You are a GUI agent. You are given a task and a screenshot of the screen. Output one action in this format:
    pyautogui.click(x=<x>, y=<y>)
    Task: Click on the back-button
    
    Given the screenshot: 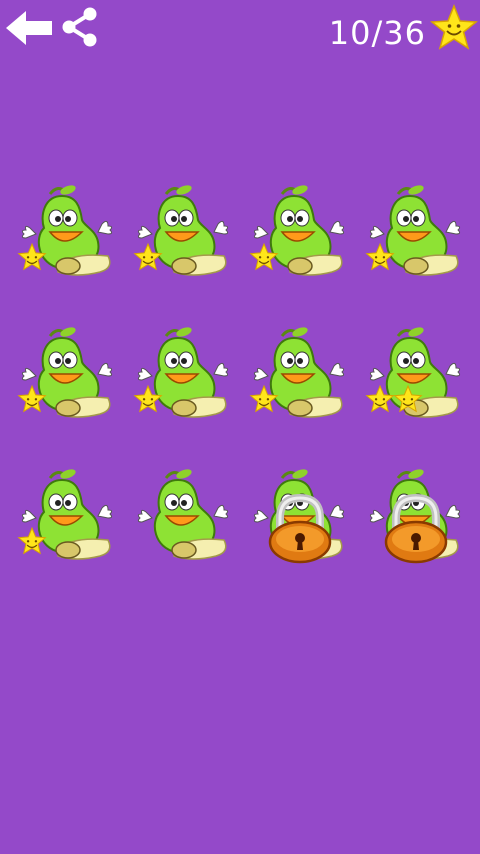 What is the action you would take?
    pyautogui.click(x=29, y=28)
    